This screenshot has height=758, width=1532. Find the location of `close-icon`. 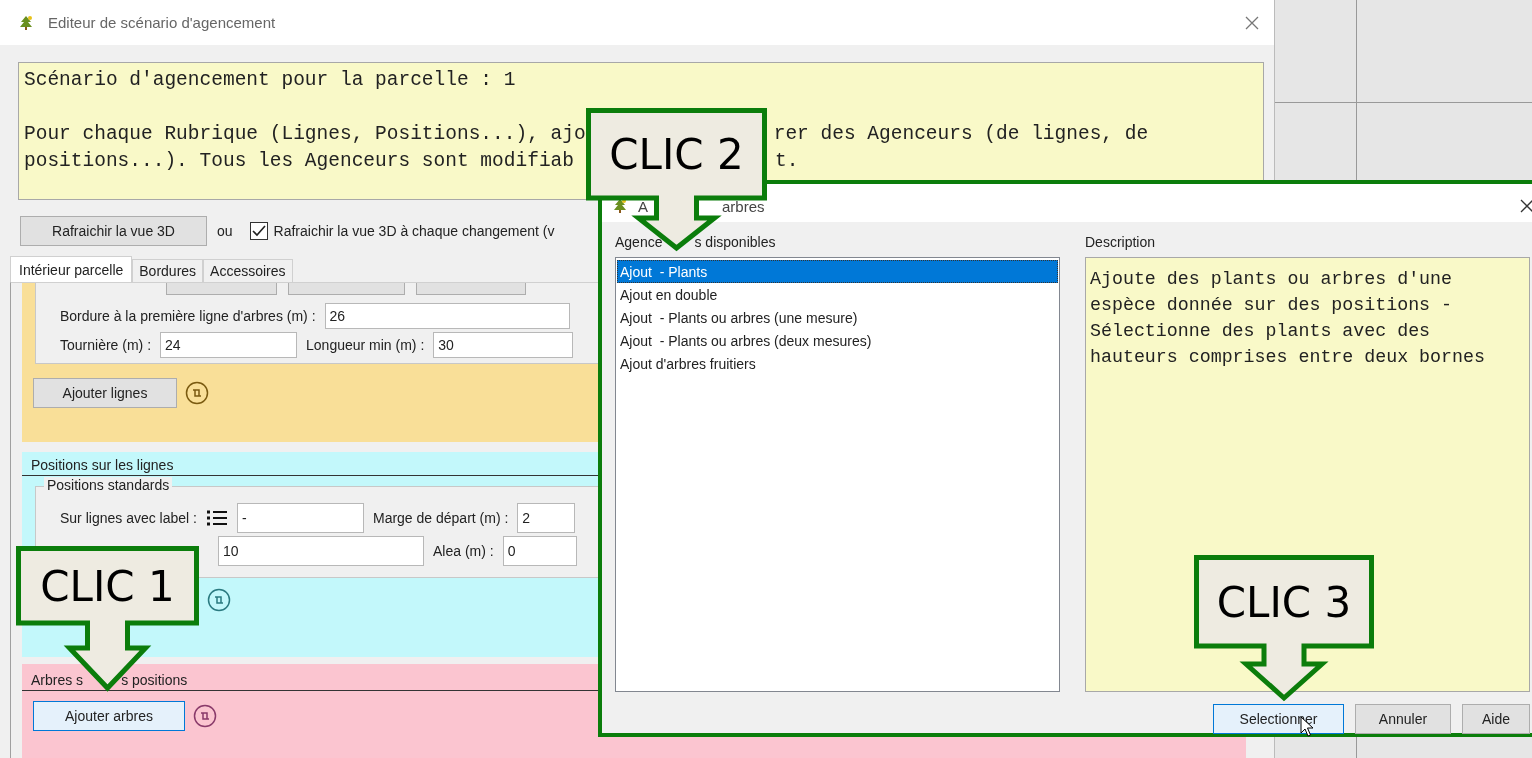

close-icon is located at coordinates (1526, 206).